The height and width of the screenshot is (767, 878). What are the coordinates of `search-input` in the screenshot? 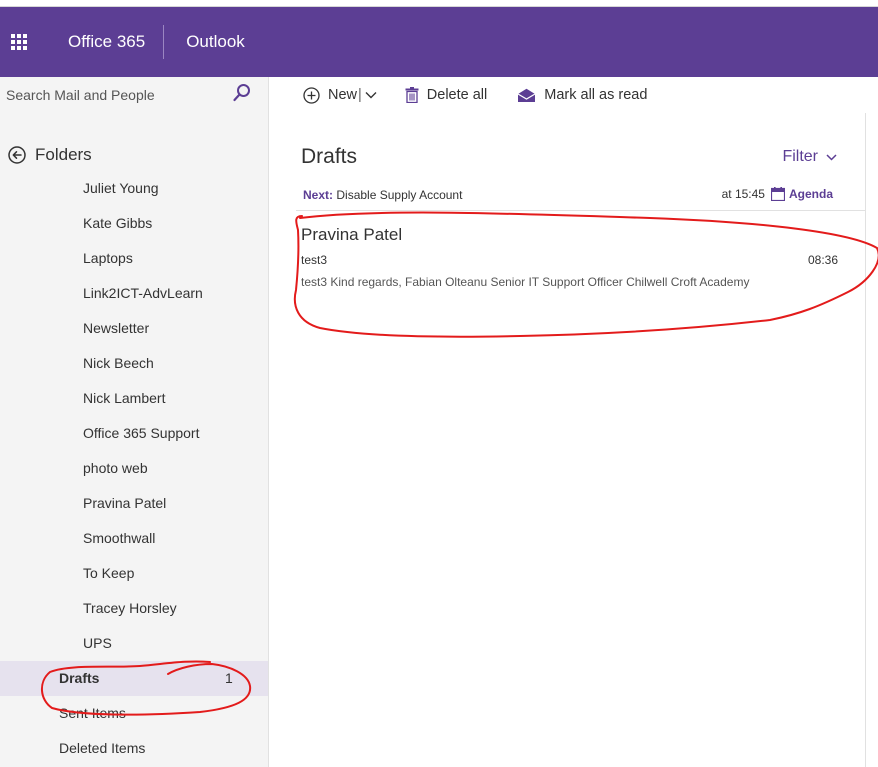 It's located at (113, 95).